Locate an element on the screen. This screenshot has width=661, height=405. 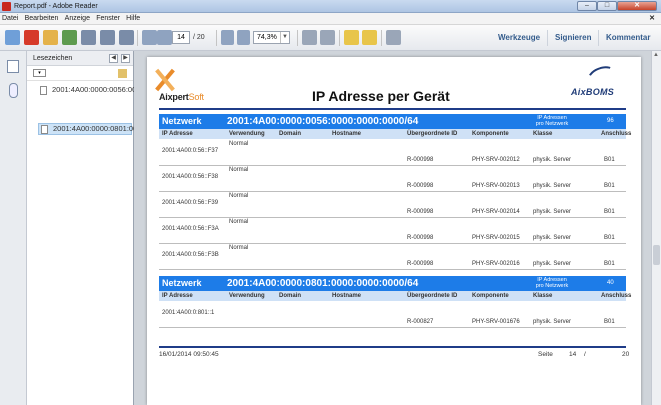
comment-icon is located at coordinates (351, 37).